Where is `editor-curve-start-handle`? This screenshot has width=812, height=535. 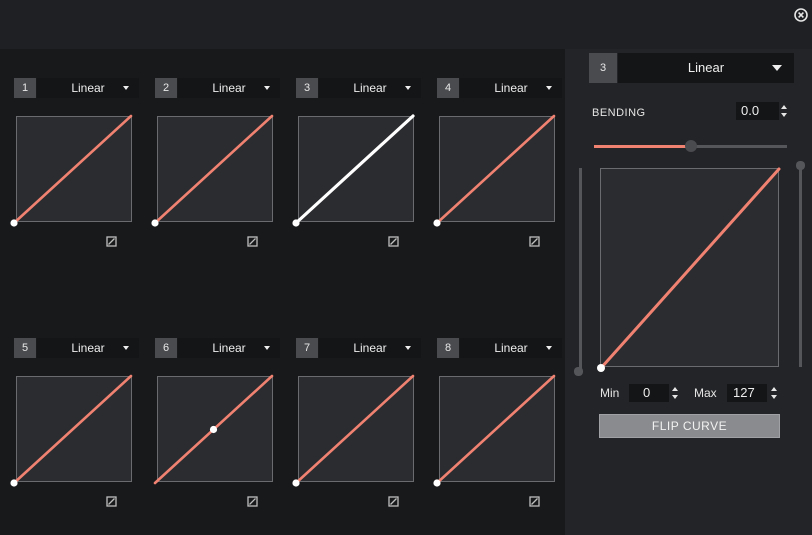
editor-curve-start-handle is located at coordinates (601, 368).